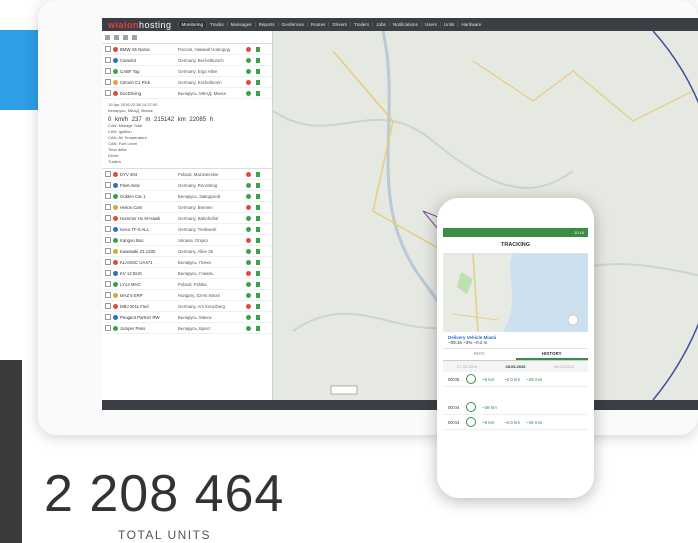  I want to click on app-logo: wialonhosting, so click(140, 24).